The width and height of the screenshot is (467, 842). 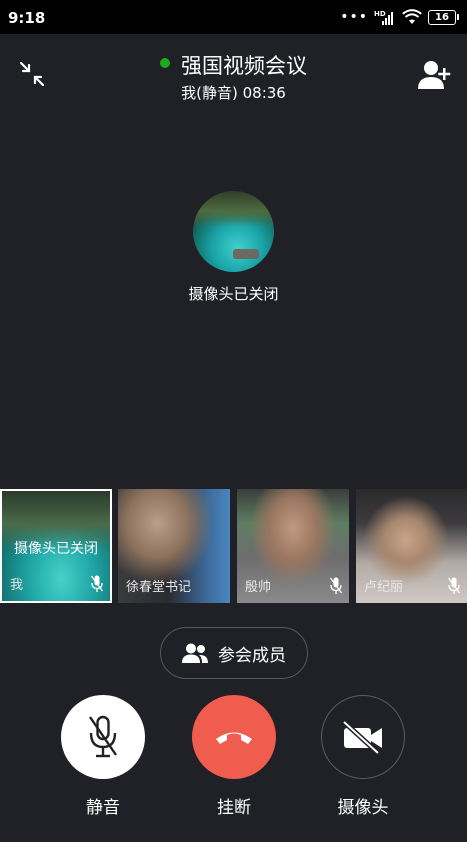 What do you see at coordinates (27, 18) in the screenshot?
I see `status-time: 9:18` at bounding box center [27, 18].